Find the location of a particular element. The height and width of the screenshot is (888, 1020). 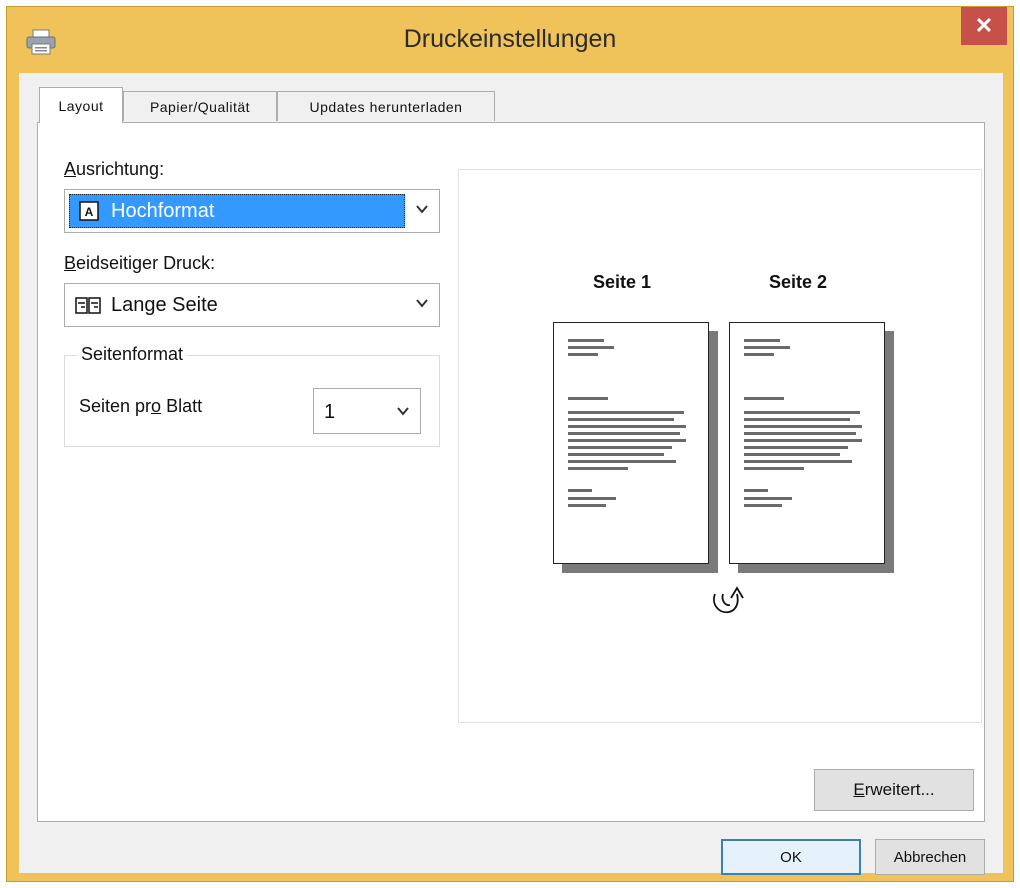

flip-arrow-icon is located at coordinates (728, 600).